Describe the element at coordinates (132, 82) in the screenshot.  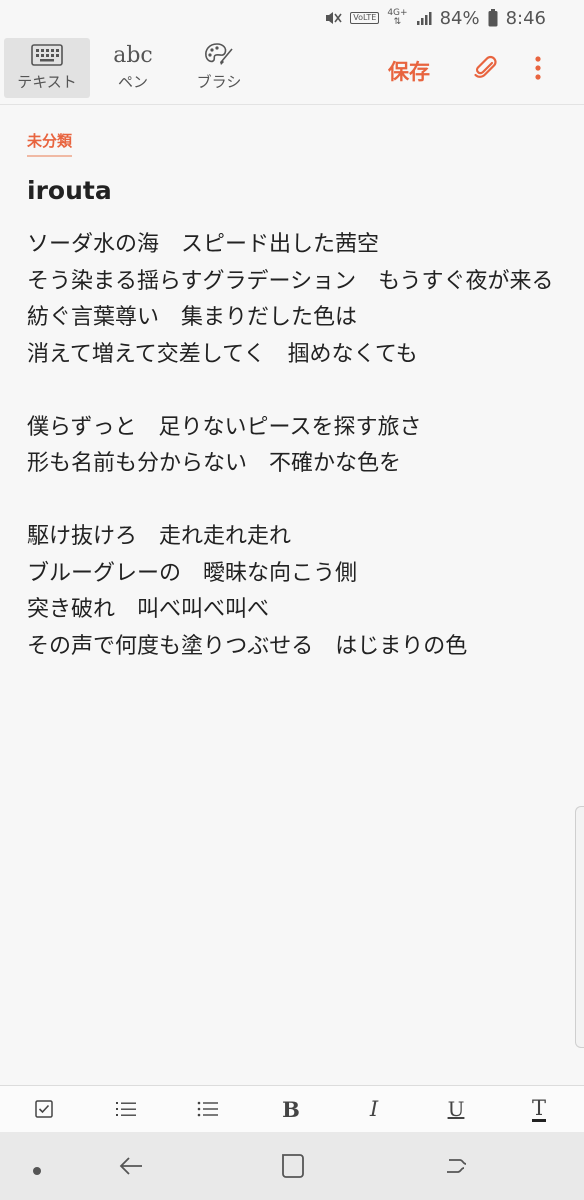
I see `tab-pen-label: ペン` at that location.